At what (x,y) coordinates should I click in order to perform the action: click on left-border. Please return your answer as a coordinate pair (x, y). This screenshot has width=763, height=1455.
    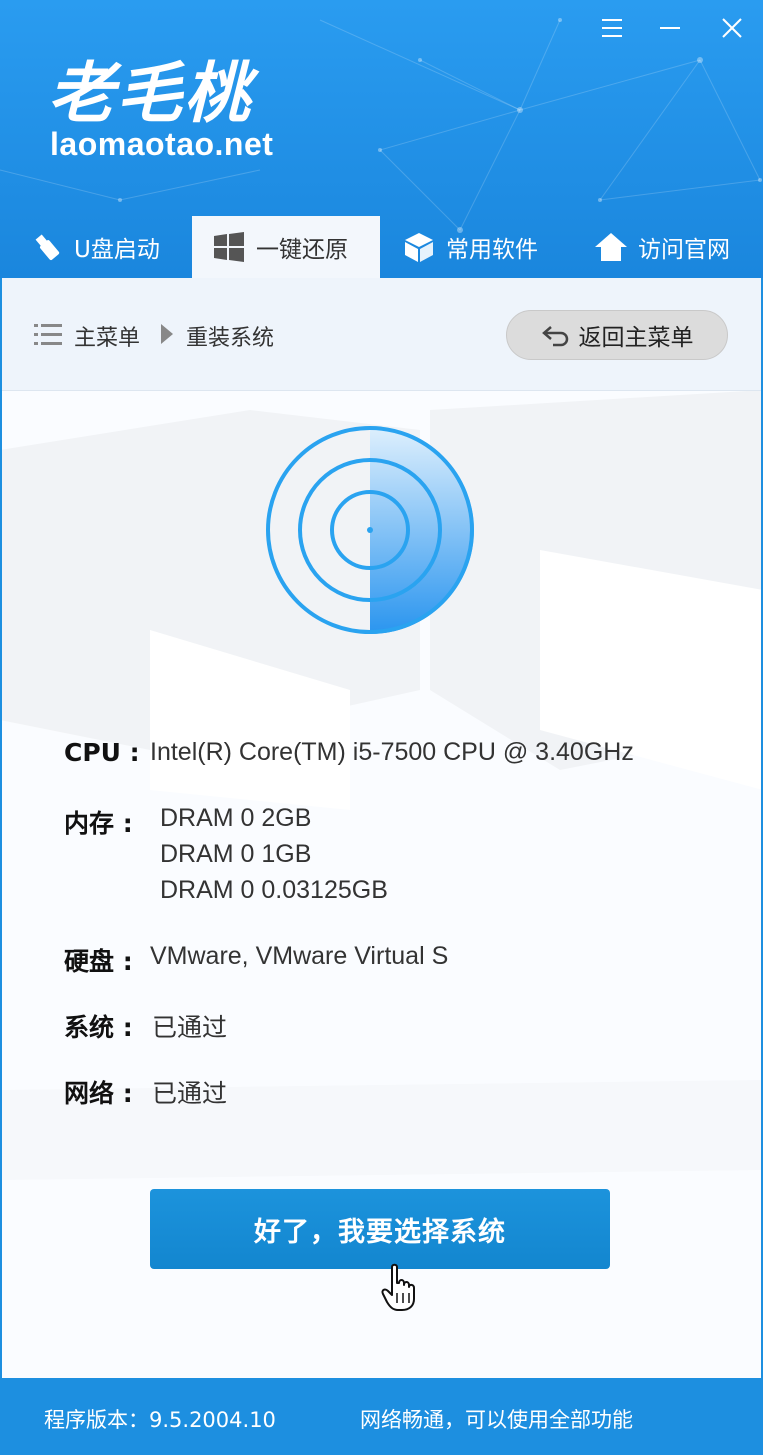
    Looking at the image, I should click on (1, 828).